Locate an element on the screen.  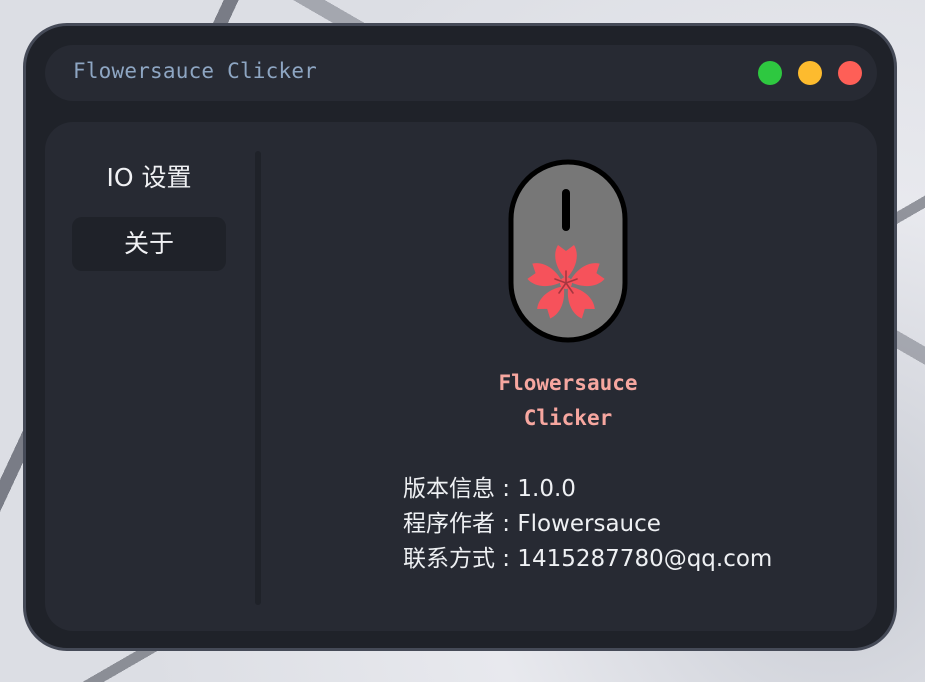
author-row: 程序作者 : Flowersauce is located at coordinates (532, 524).